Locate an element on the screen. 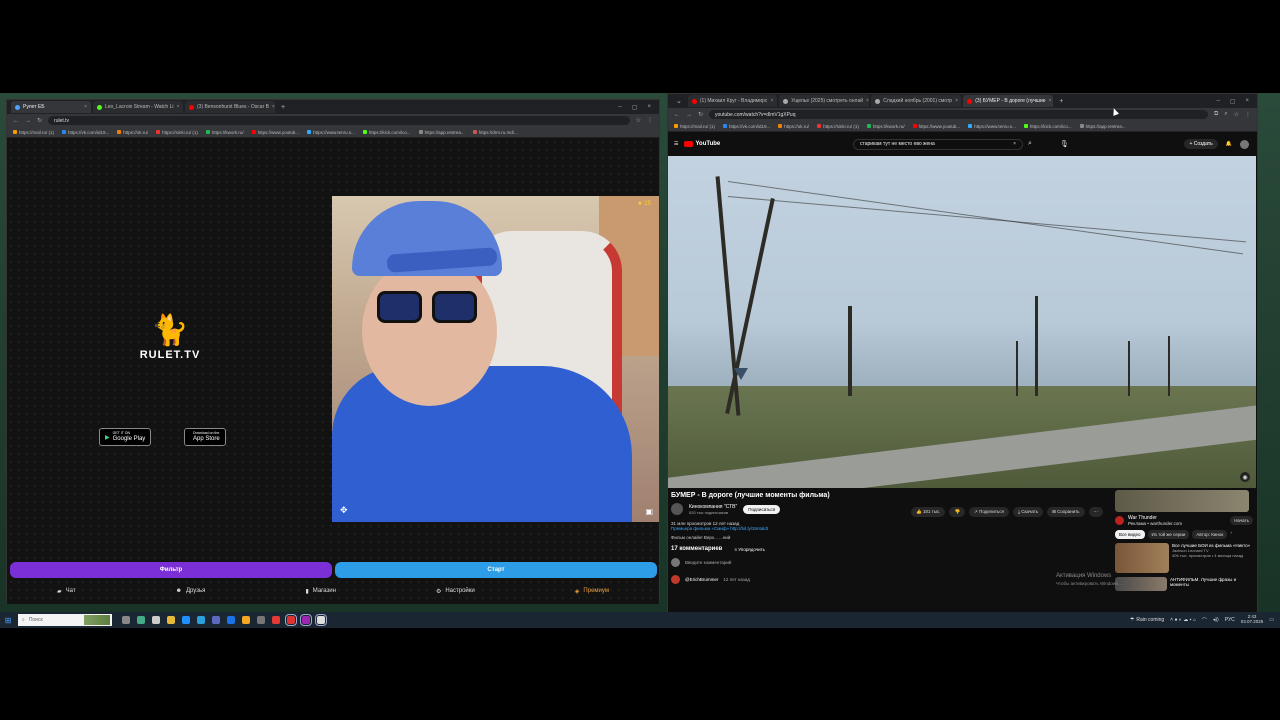  back-icon: ← is located at coordinates (16, 121).